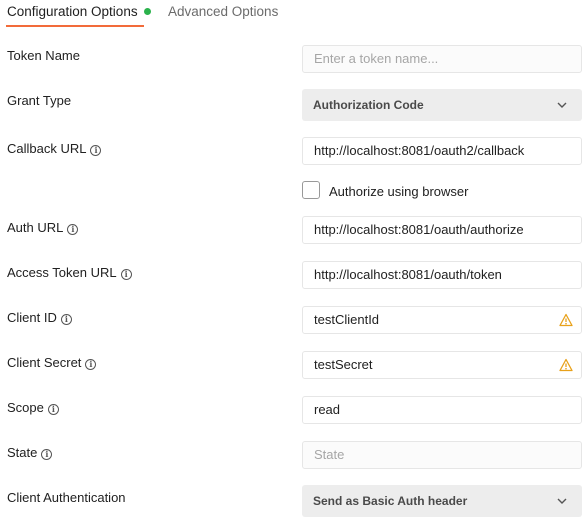 This screenshot has width=586, height=523. What do you see at coordinates (311, 190) in the screenshot?
I see `authorize-browser-checkbox` at bounding box center [311, 190].